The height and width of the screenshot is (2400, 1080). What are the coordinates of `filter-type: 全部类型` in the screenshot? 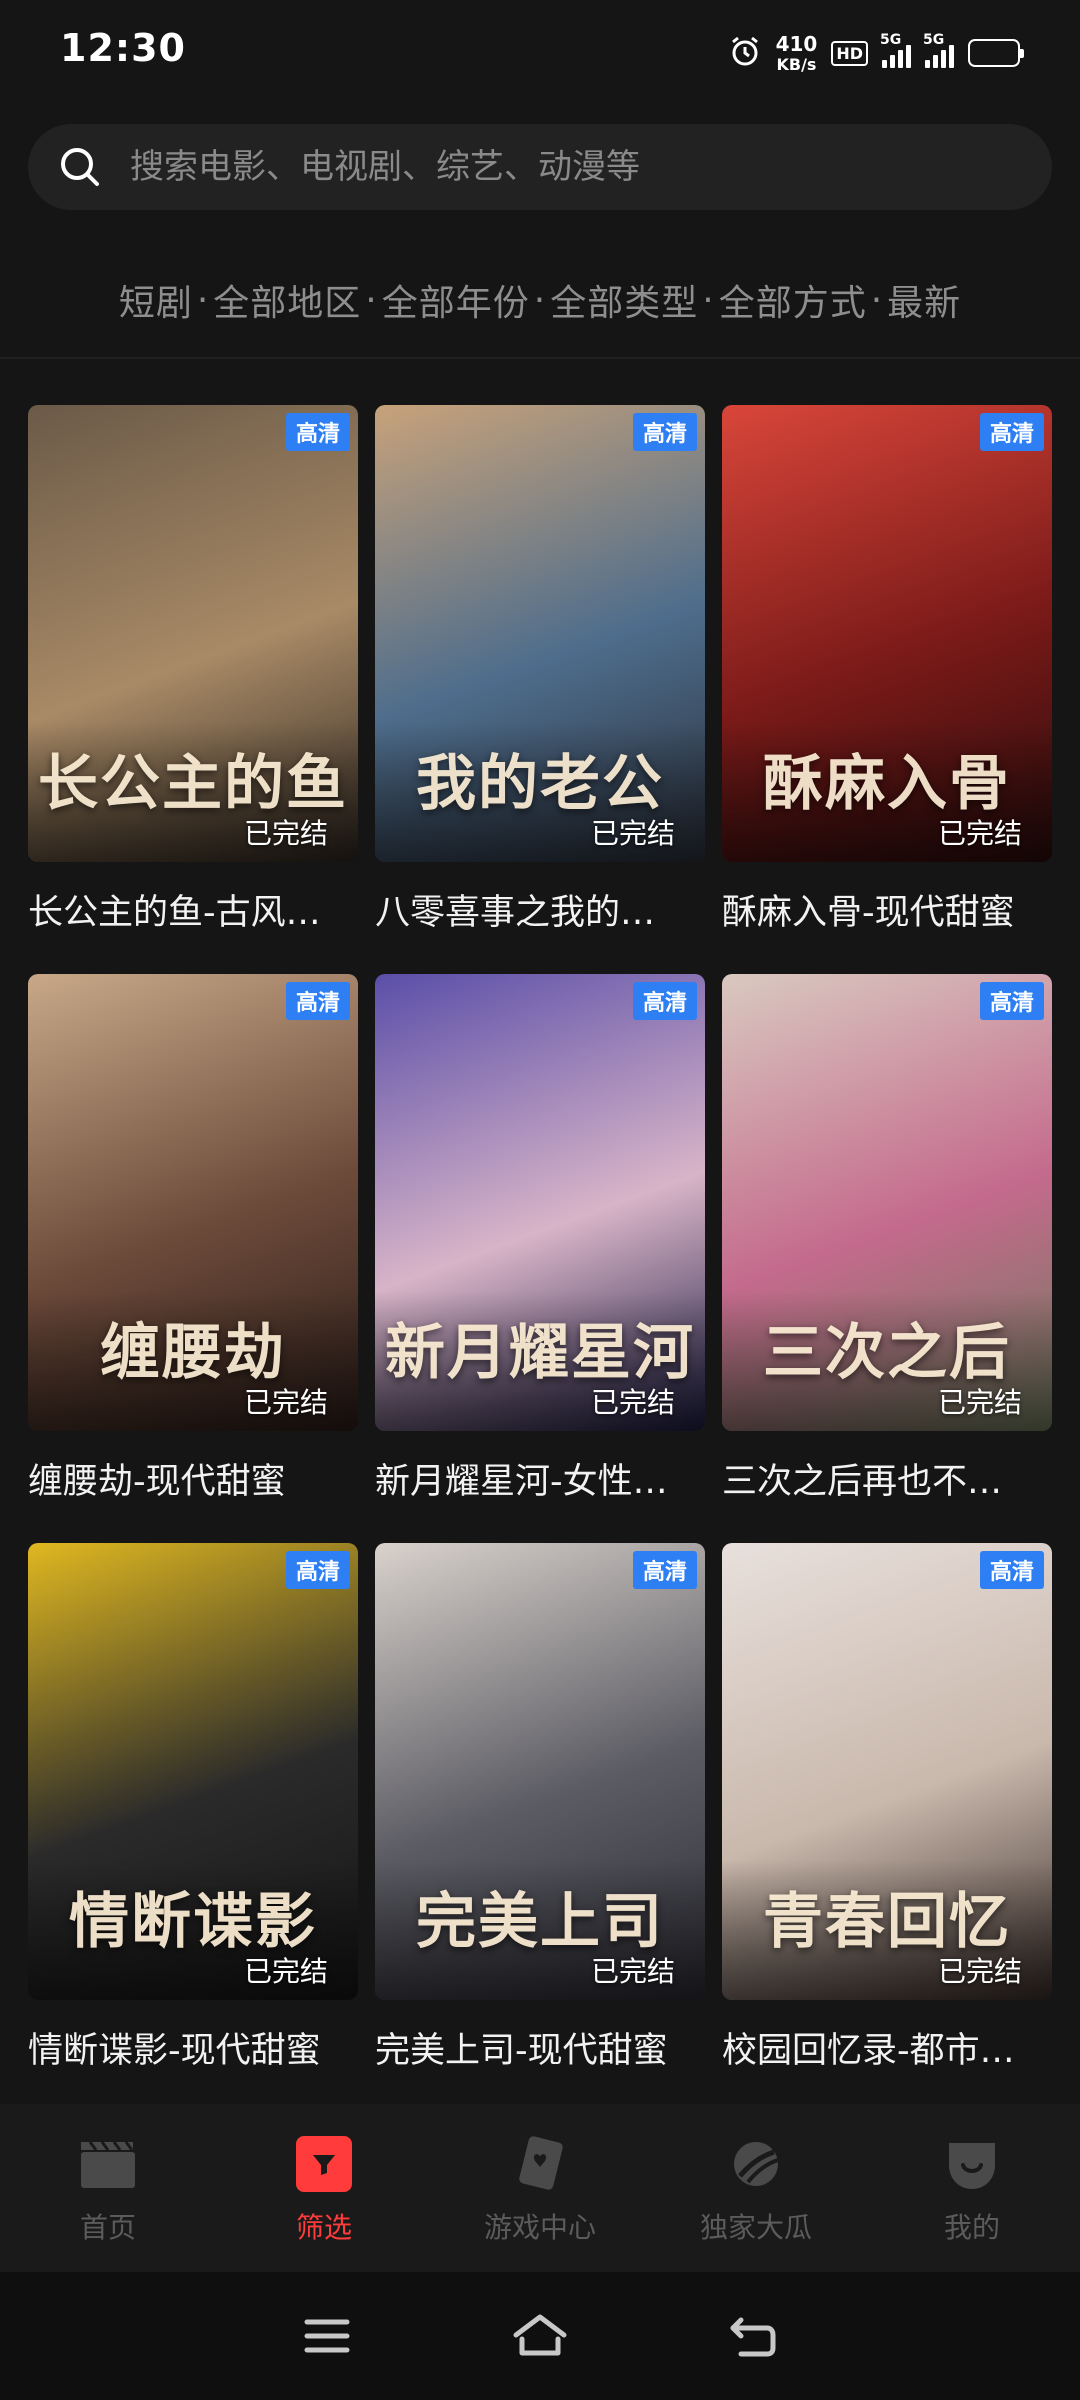 It's located at (624, 300).